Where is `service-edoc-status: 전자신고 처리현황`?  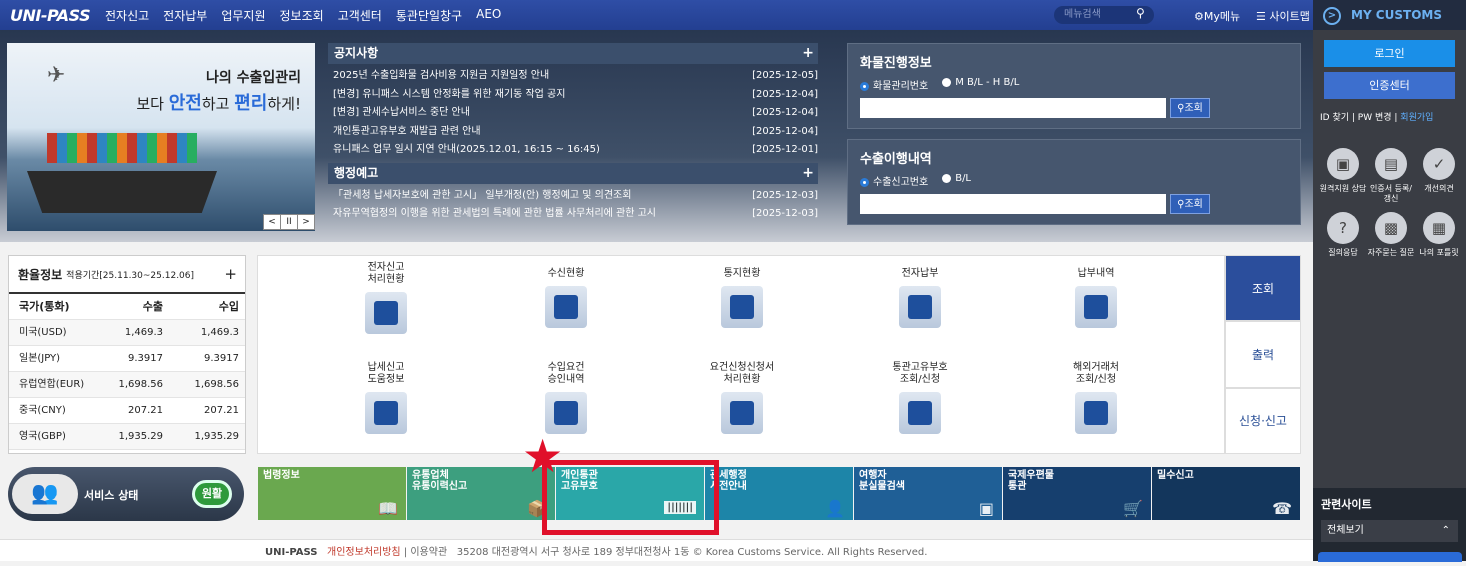
service-edoc-status: 전자신고 처리현황 is located at coordinates (386, 298).